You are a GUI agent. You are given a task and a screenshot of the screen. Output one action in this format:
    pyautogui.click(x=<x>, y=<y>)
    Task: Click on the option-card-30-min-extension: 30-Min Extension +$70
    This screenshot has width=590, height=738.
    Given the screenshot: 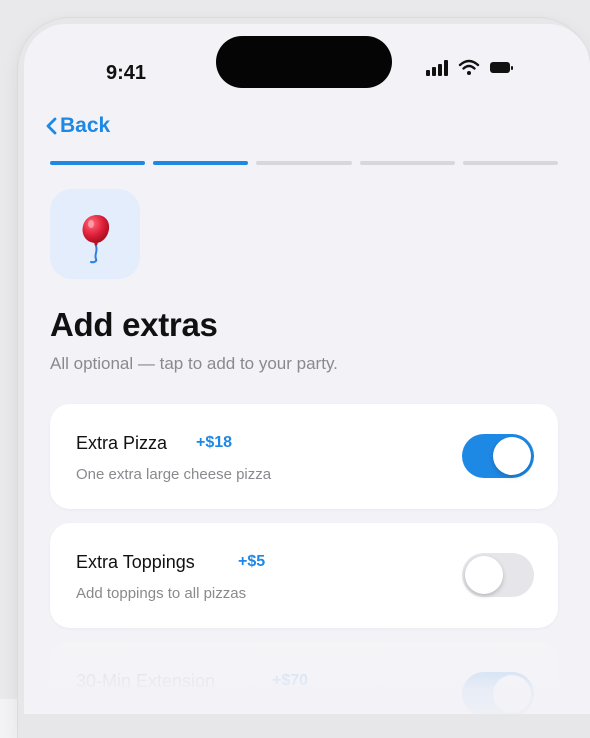 What is the action you would take?
    pyautogui.click(x=304, y=678)
    